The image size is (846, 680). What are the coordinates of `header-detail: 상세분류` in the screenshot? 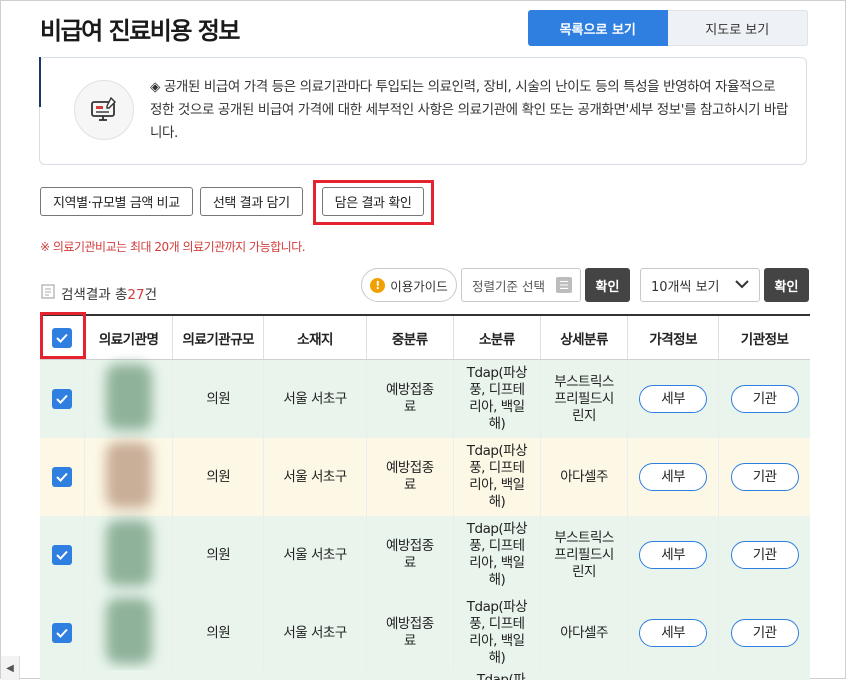 It's located at (584, 337).